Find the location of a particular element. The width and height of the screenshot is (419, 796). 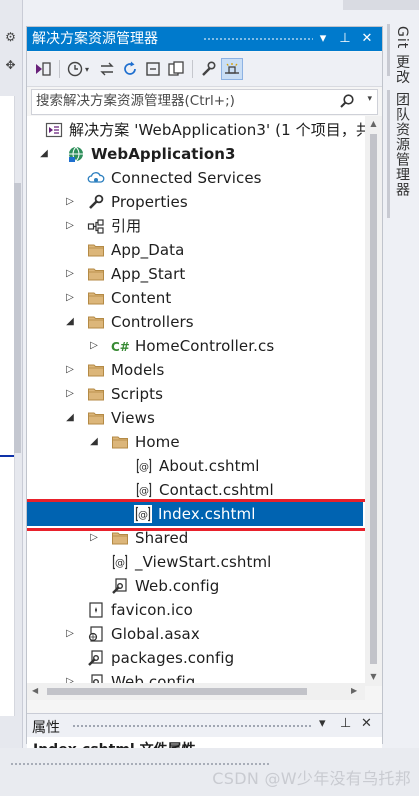

tab-indicator is located at coordinates (388, 50).